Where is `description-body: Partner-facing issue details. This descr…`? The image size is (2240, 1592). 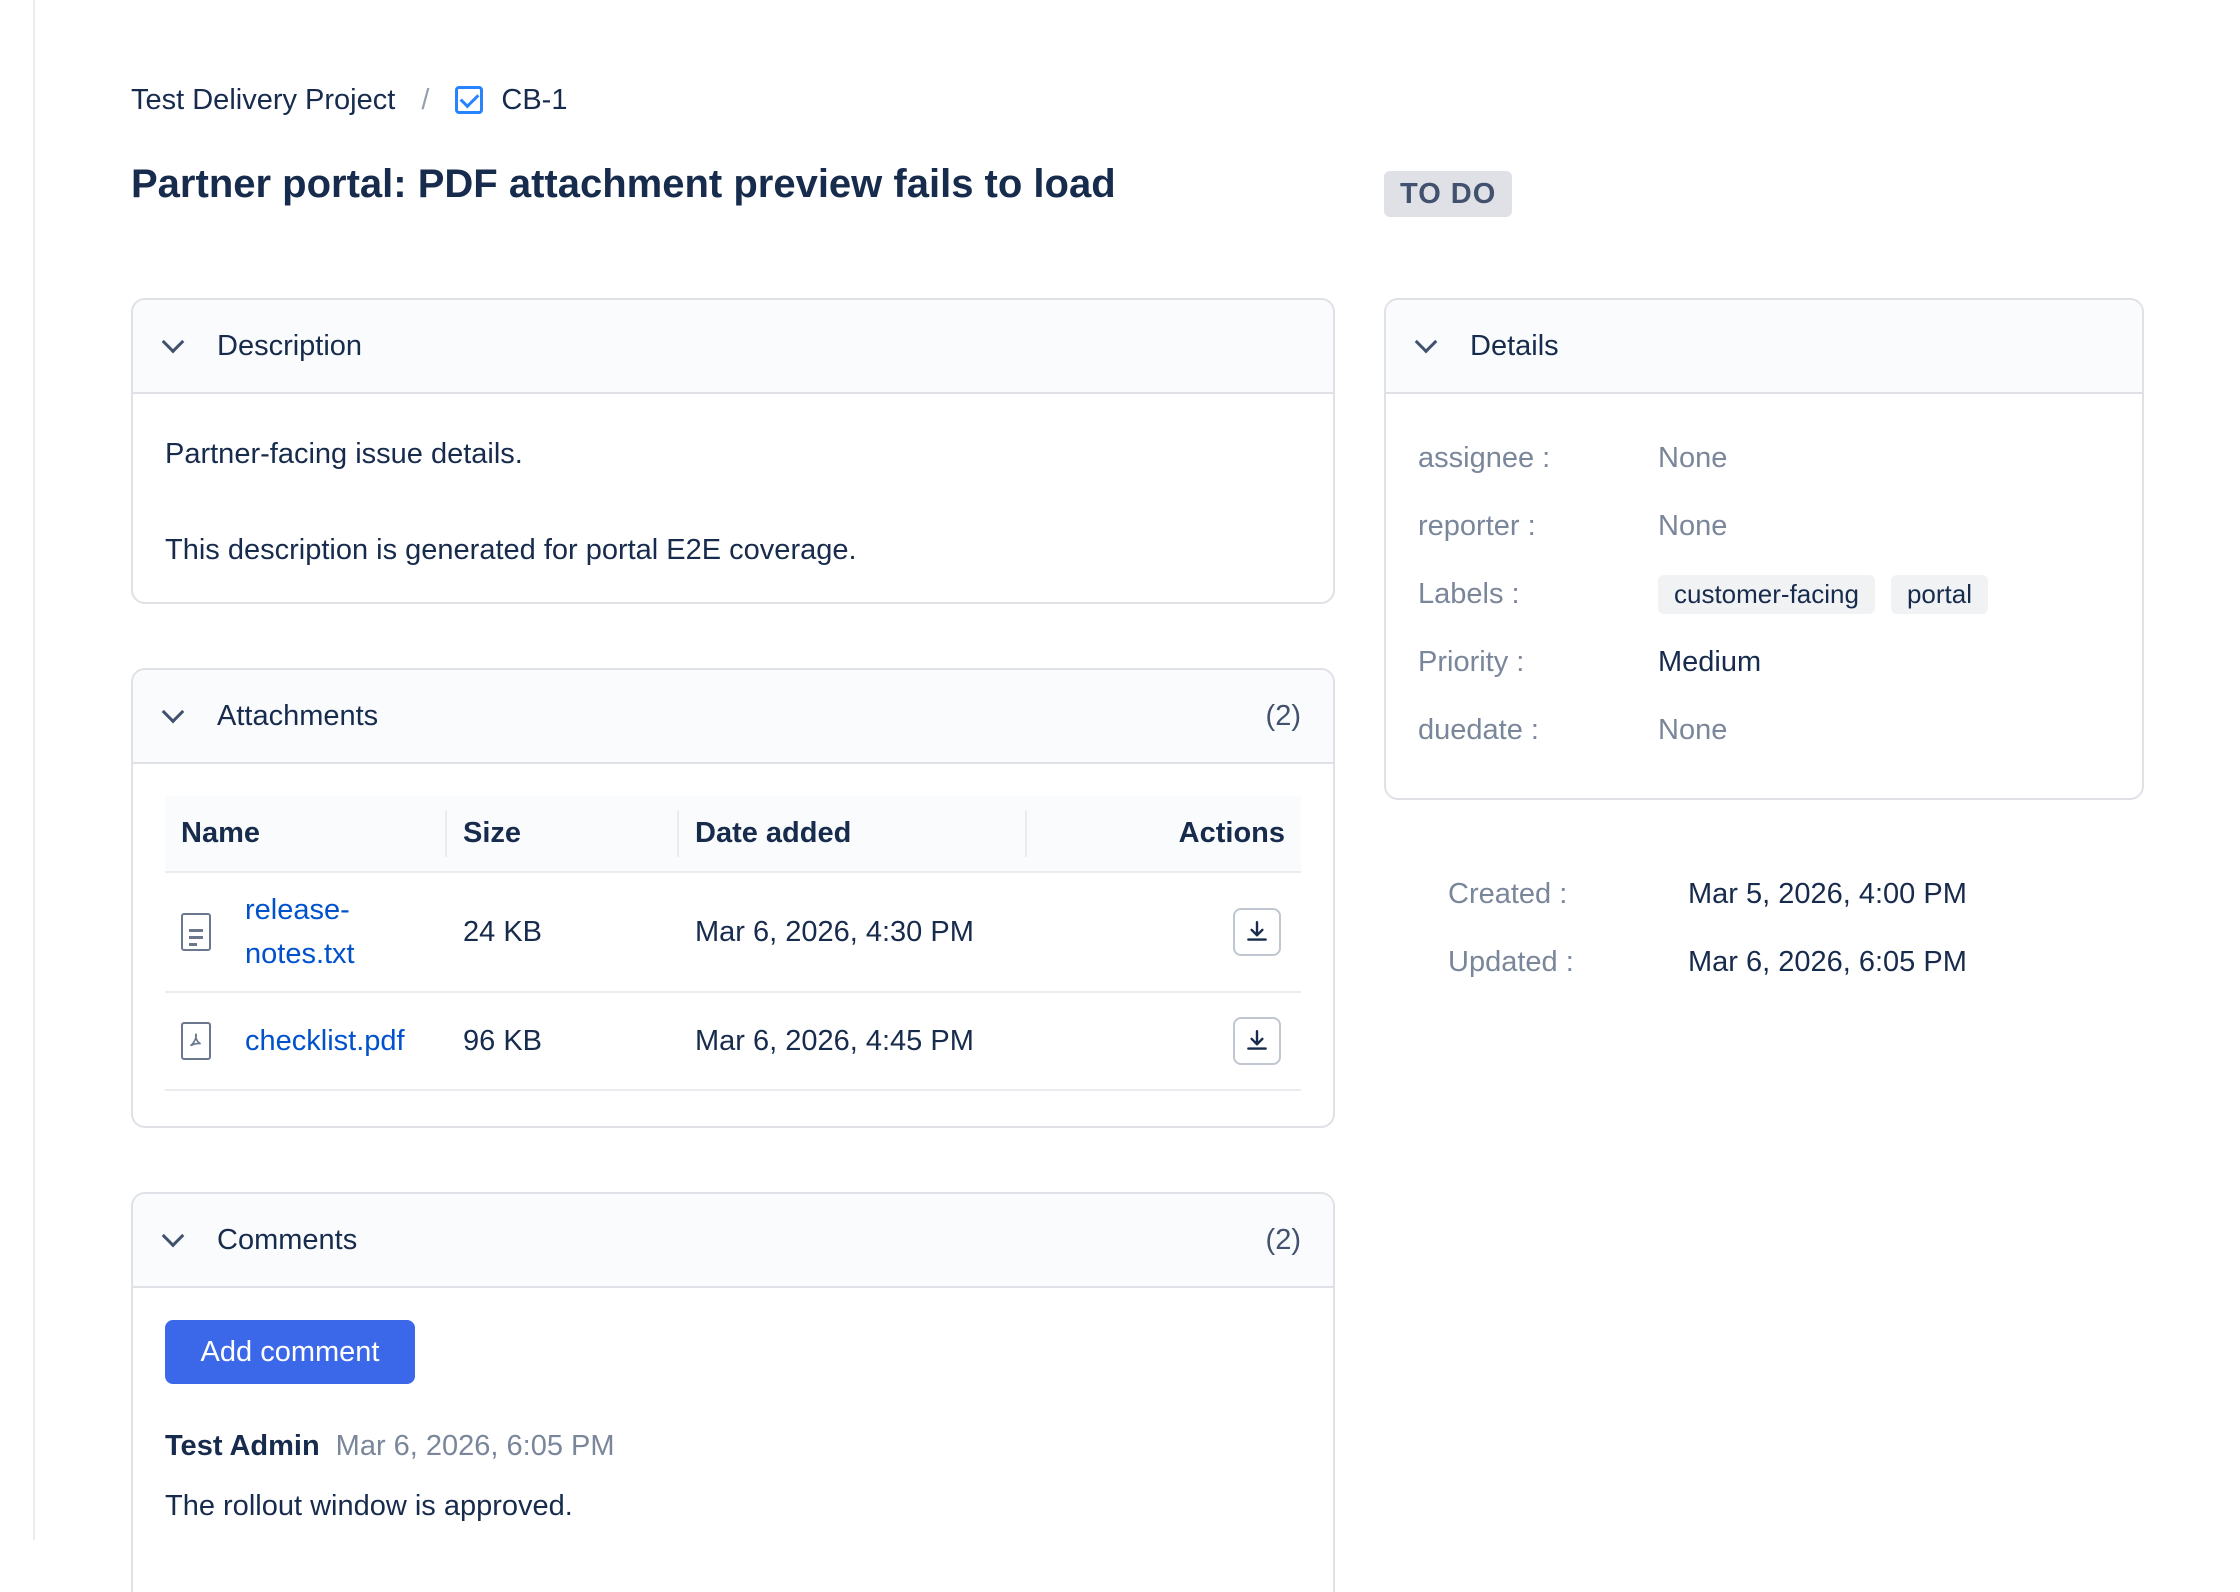
description-body: Partner-facing issue details. This descr… is located at coordinates (733, 498).